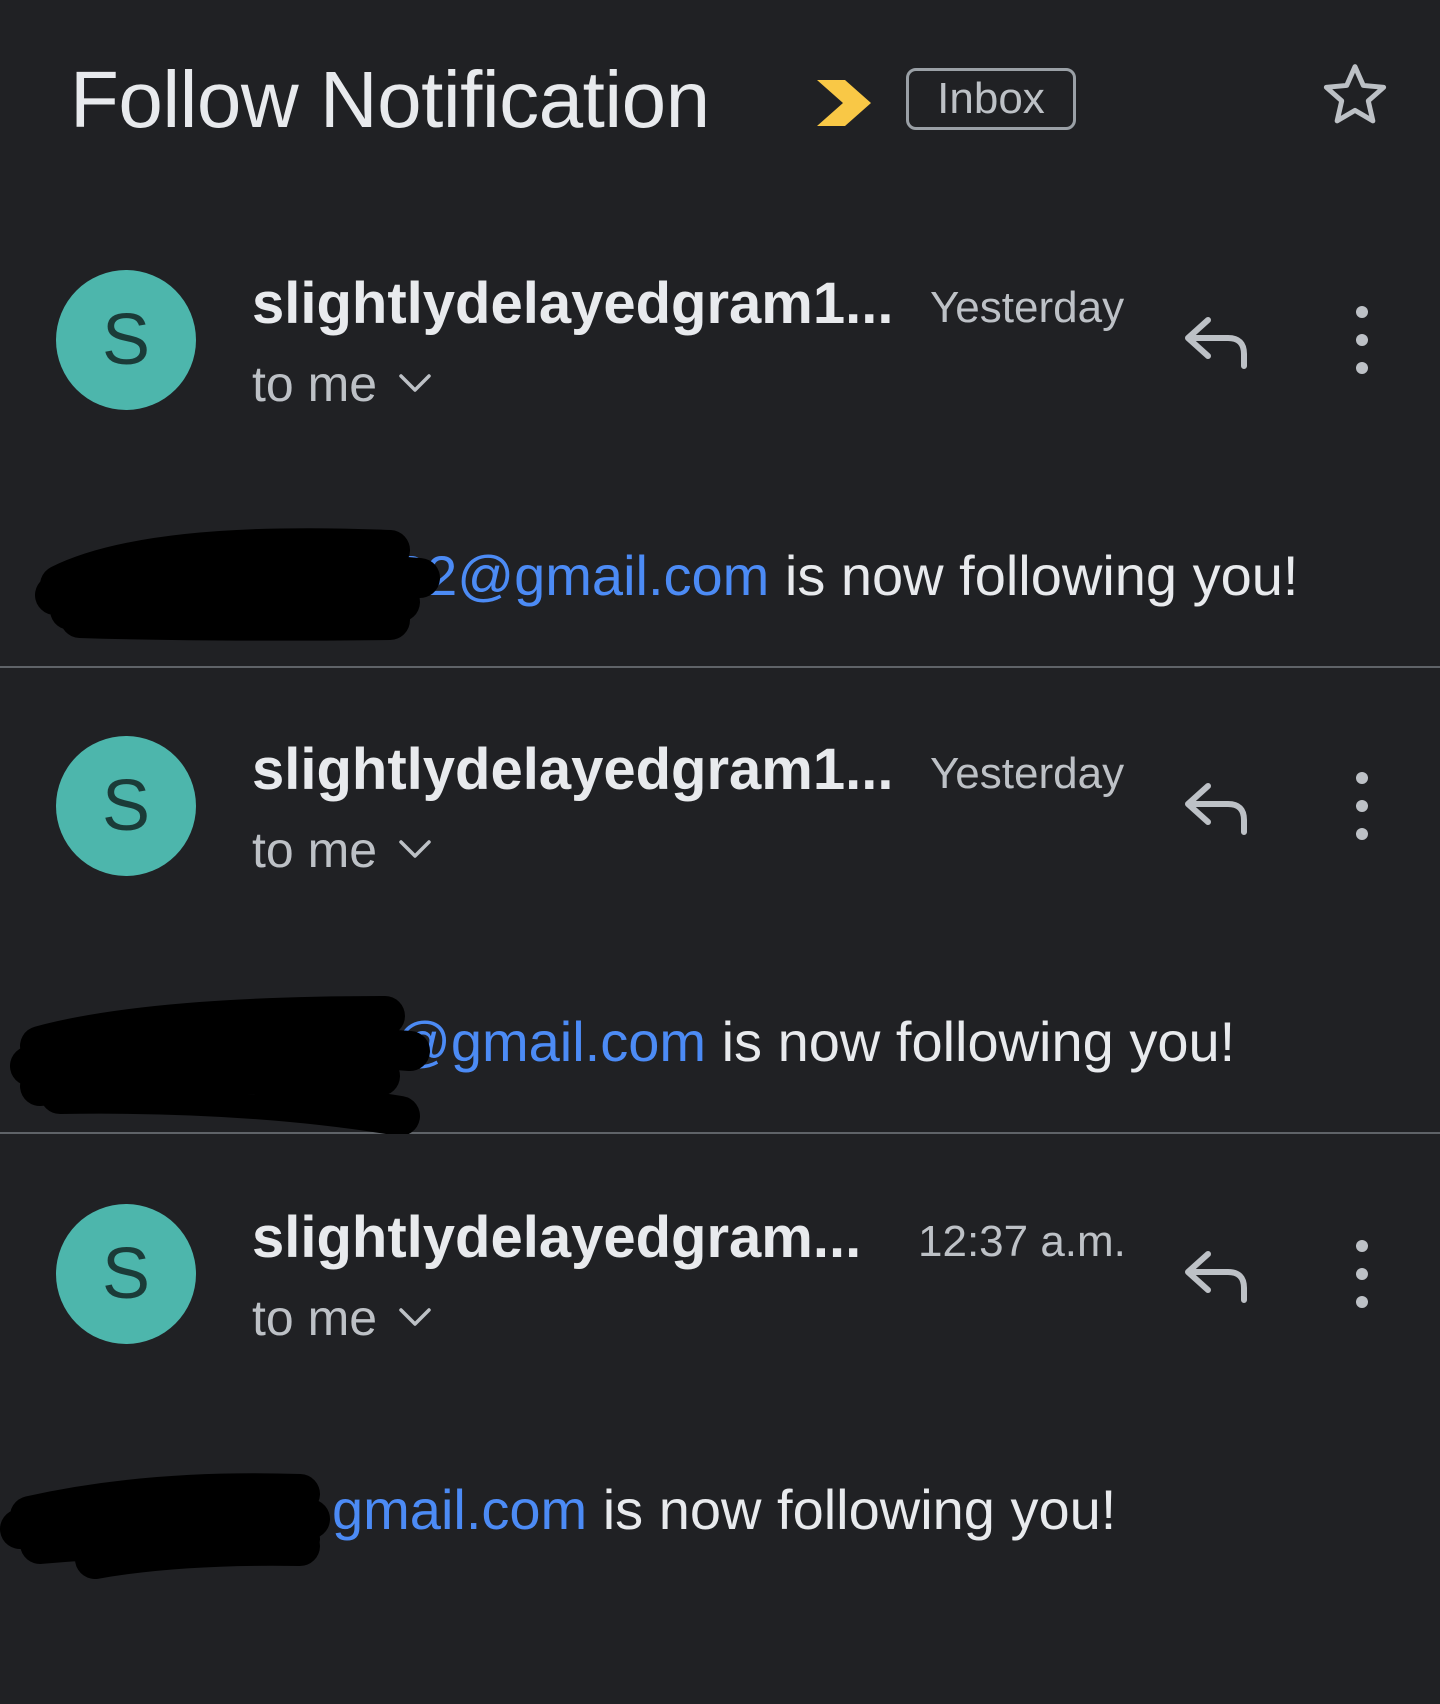  I want to click on follower-email-link: 22@gmail.com, so click(582, 575).